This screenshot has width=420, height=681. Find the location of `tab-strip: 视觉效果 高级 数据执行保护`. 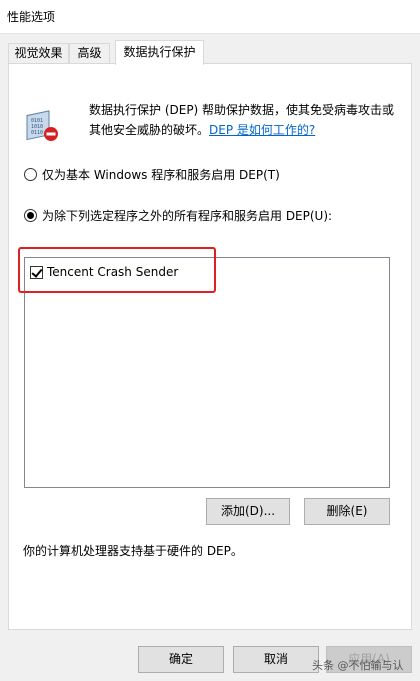

tab-strip: 视觉效果 高级 数据执行保护 is located at coordinates (208, 52).